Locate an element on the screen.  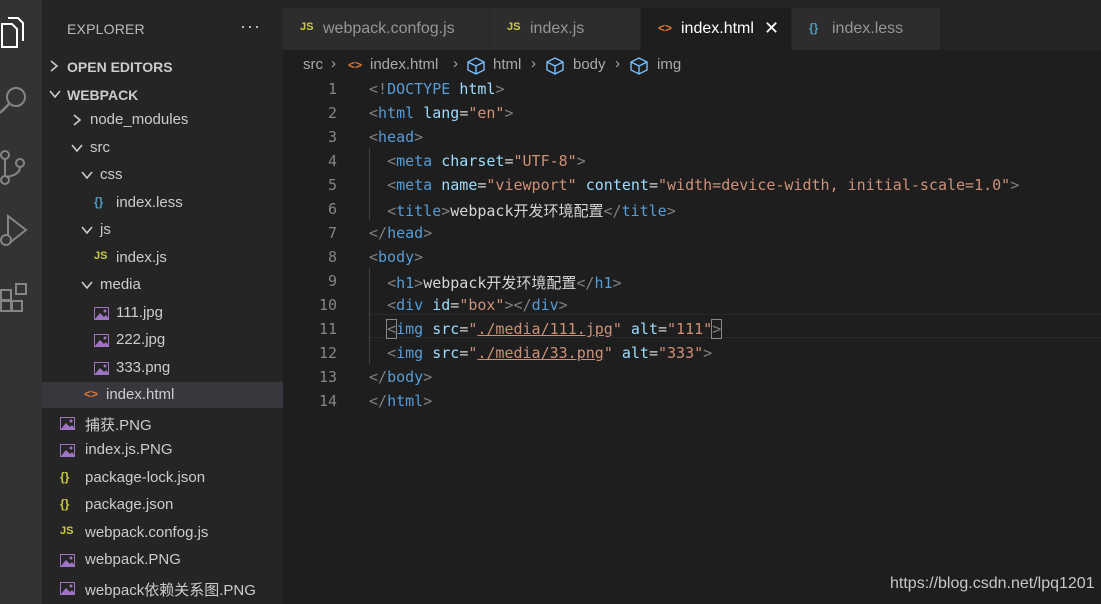
code-token: lang is located at coordinates (441, 113).